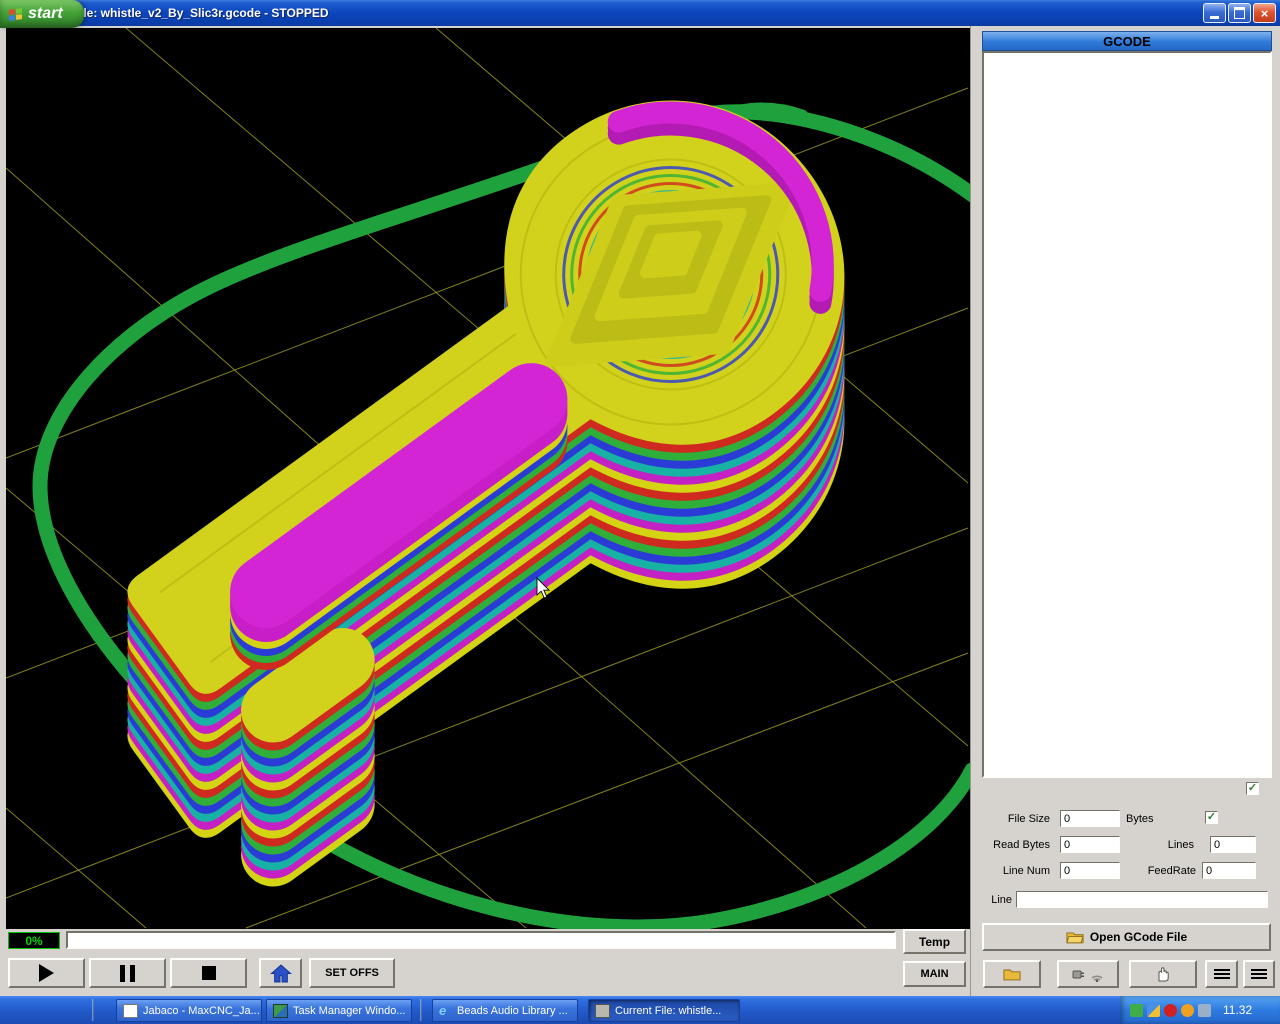 The width and height of the screenshot is (1280, 1024). Describe the element at coordinates (130, 1010) in the screenshot. I see `jabaco-app-icon` at that location.